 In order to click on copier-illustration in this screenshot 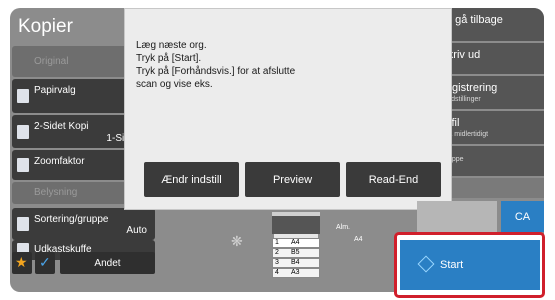, I will do `click(296, 223)`.